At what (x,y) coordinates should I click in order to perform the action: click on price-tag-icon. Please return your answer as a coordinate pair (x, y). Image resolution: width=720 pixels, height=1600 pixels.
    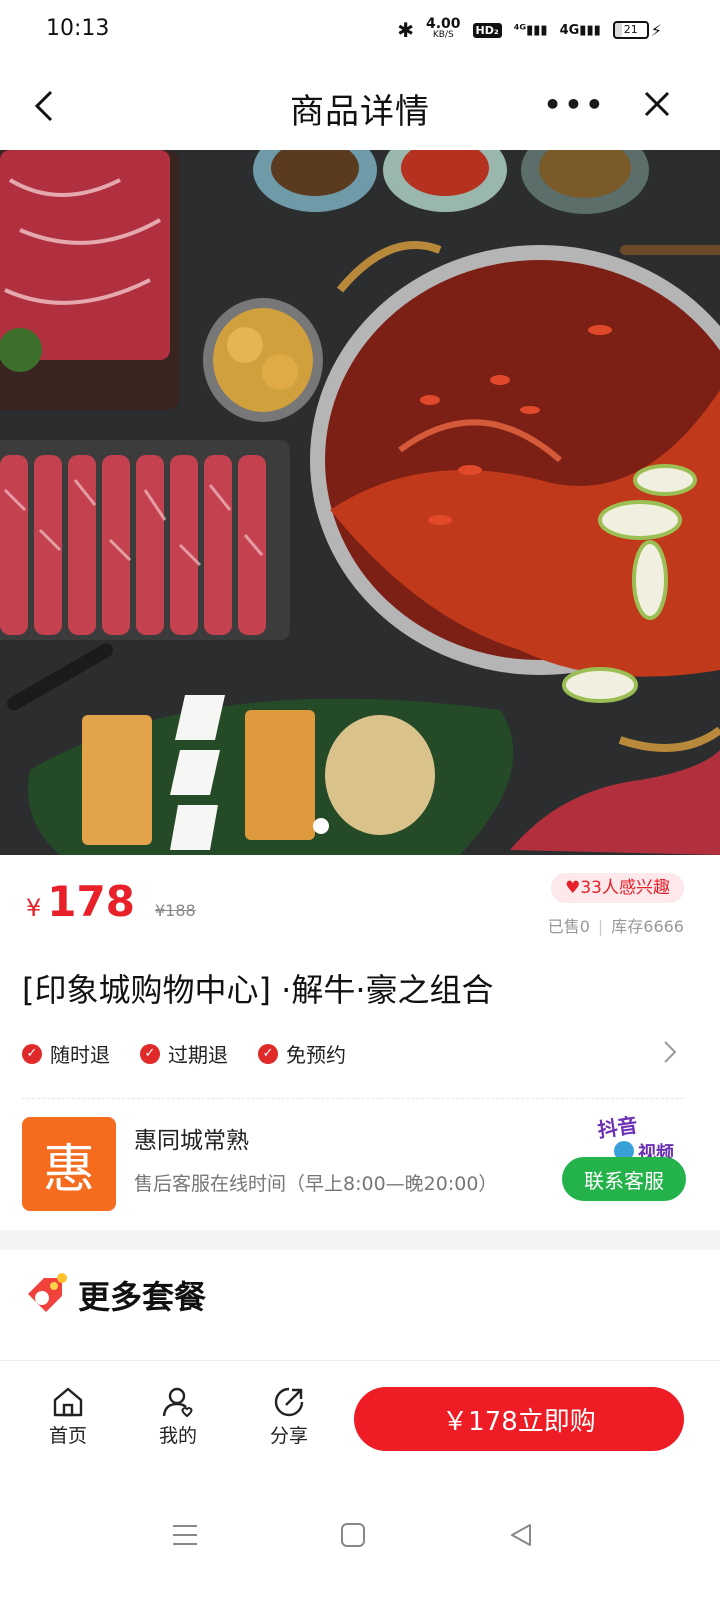
    Looking at the image, I should click on (47, 1292).